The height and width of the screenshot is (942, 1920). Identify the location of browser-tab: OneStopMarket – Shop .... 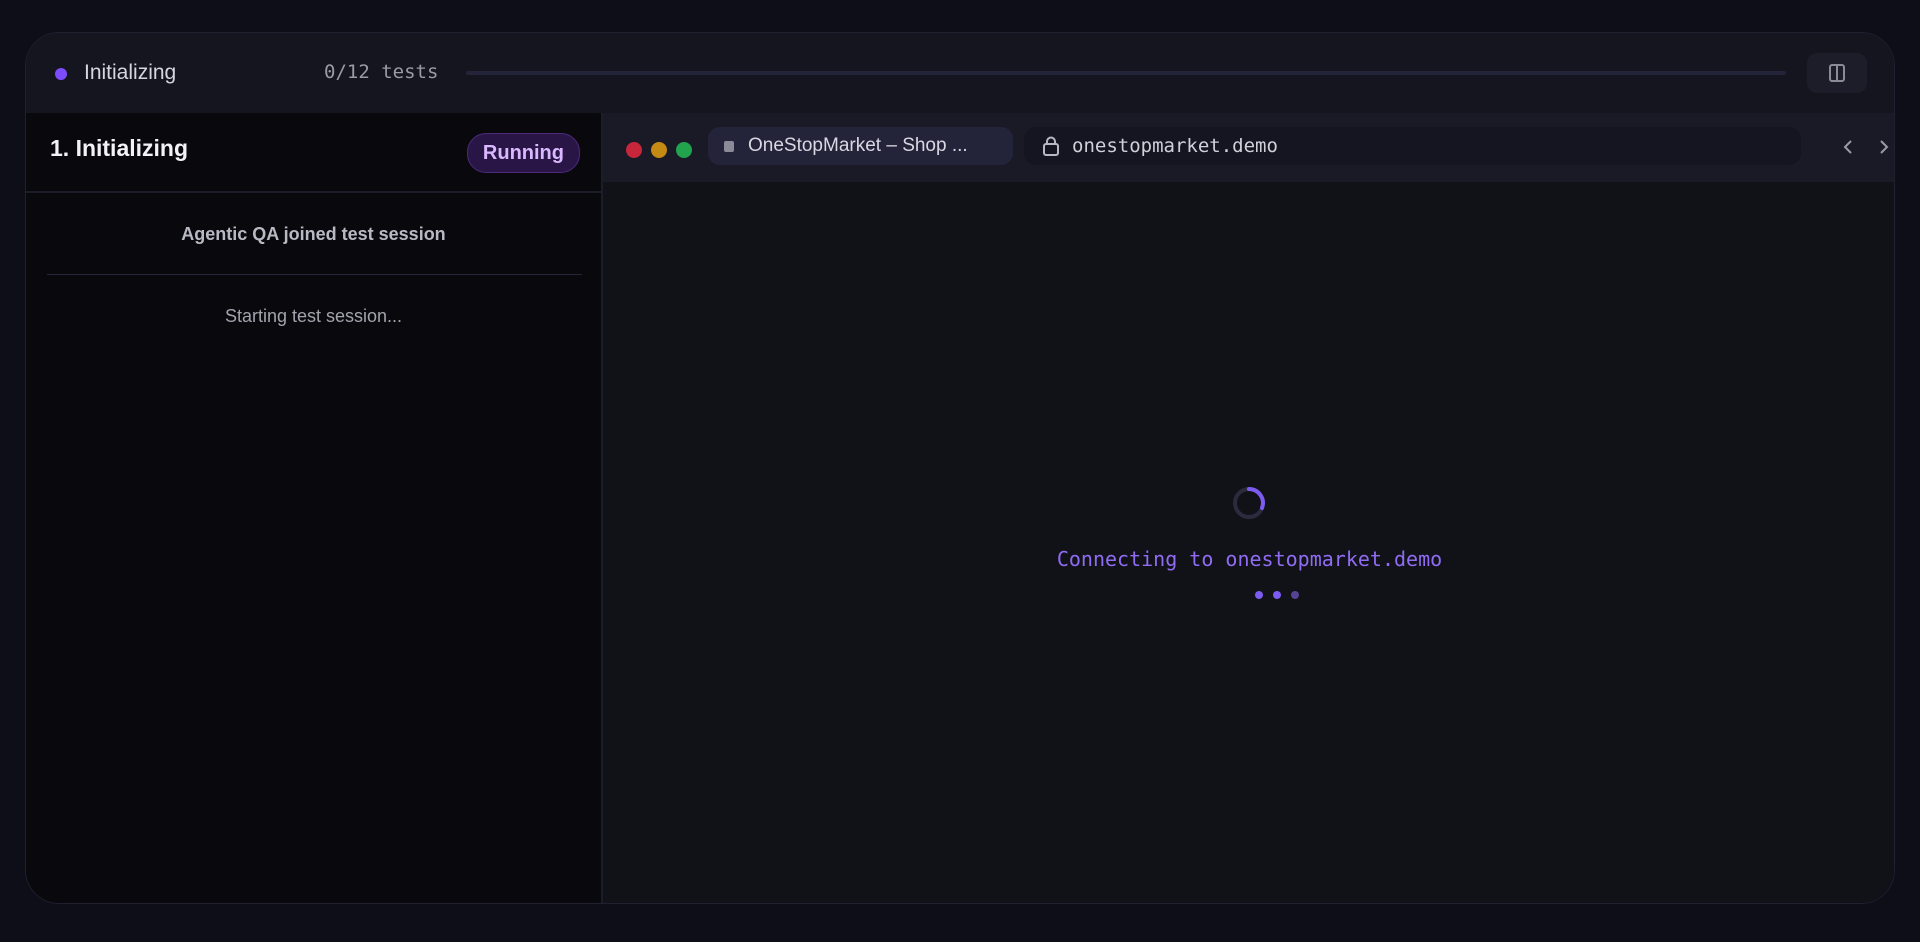
(860, 146).